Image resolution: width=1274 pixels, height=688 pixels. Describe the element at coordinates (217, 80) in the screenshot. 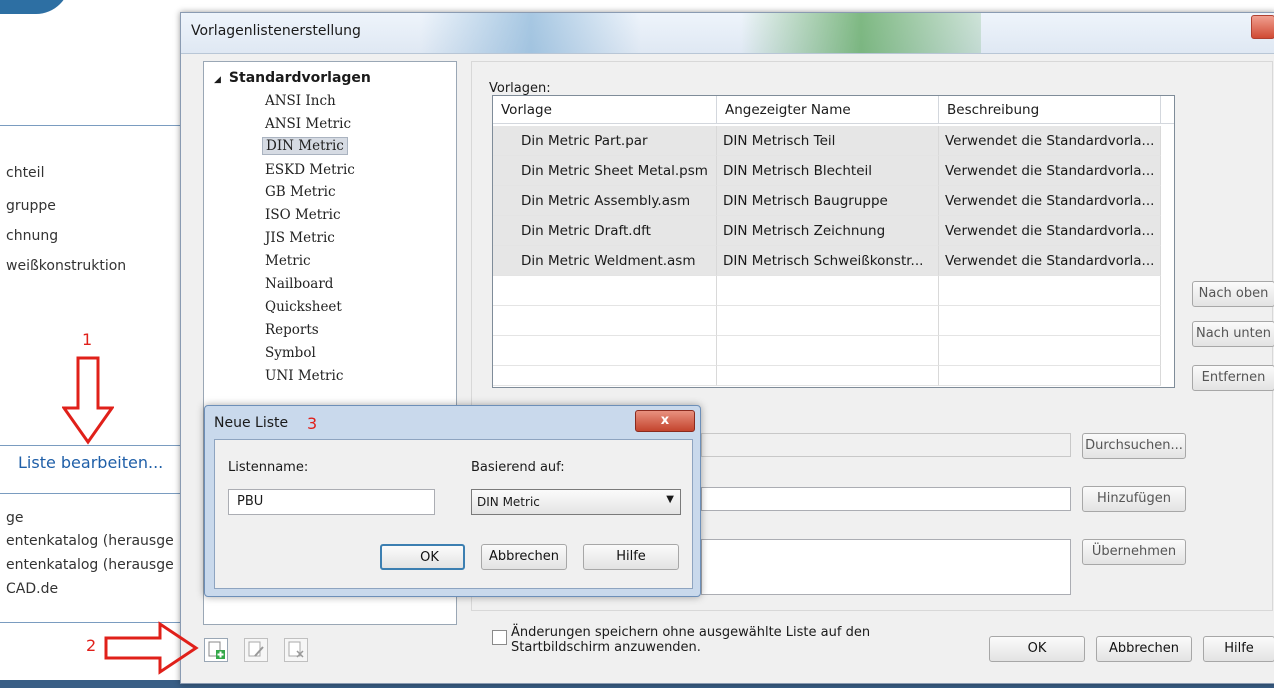

I see `collapse-triangle-icon: ◢` at that location.